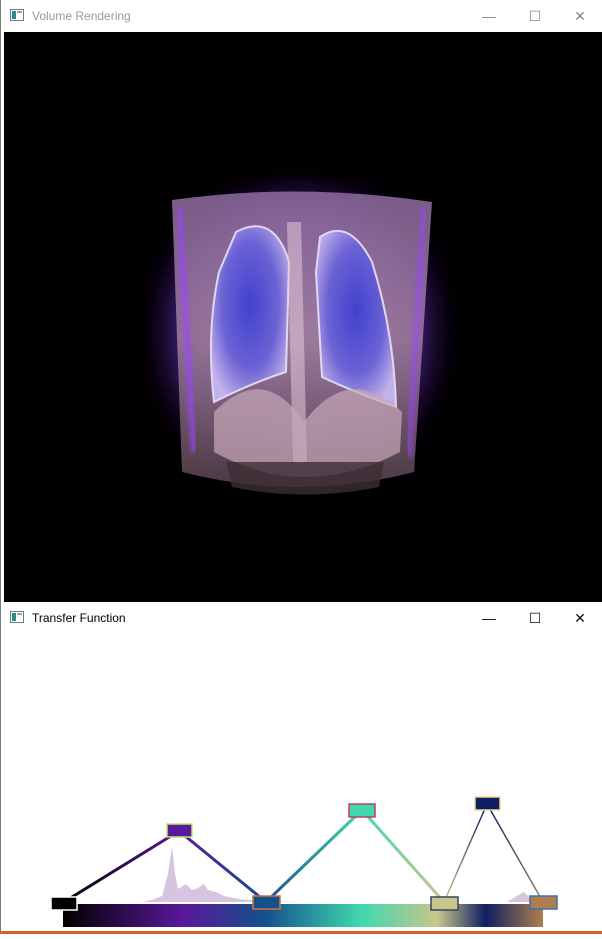  What do you see at coordinates (303, 915) in the screenshot?
I see `color-bar` at bounding box center [303, 915].